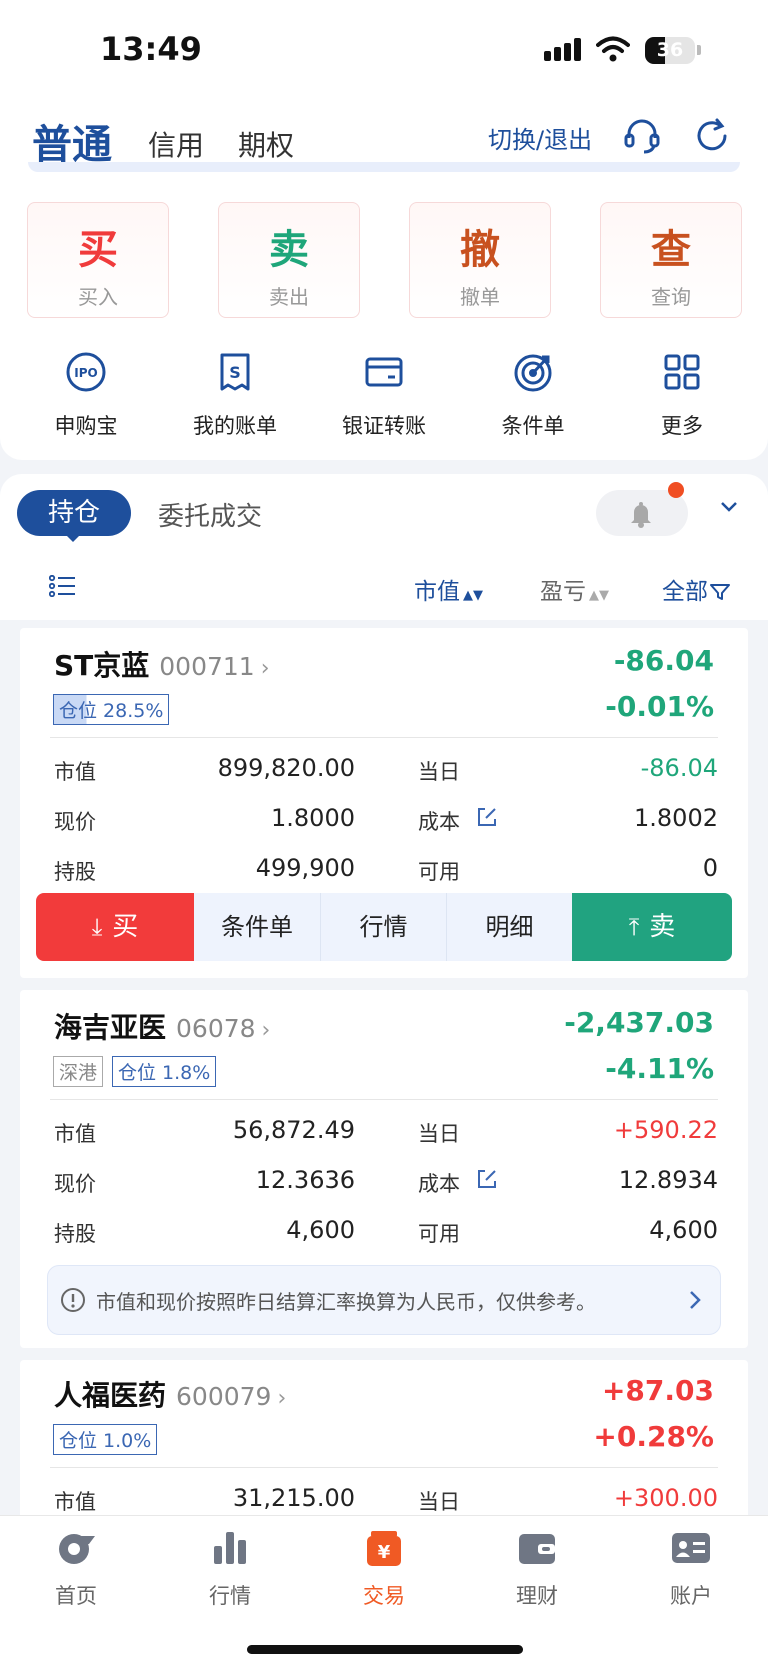 The width and height of the screenshot is (768, 1666). I want to click on market-tag: 深港, so click(78, 1071).